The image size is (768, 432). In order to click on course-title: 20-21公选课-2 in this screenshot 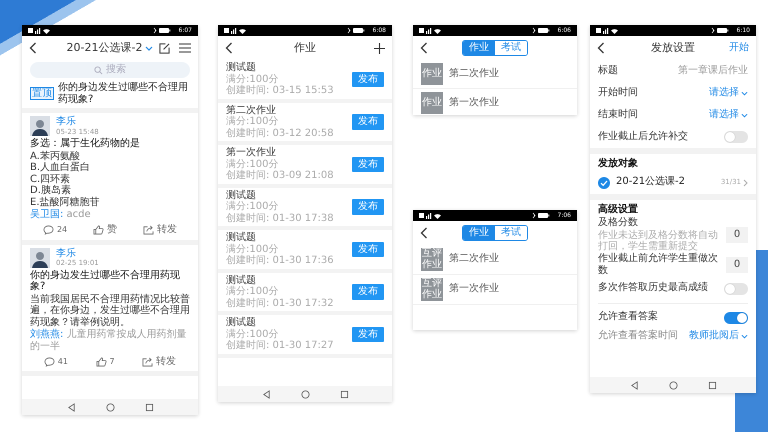, I will do `click(104, 48)`.